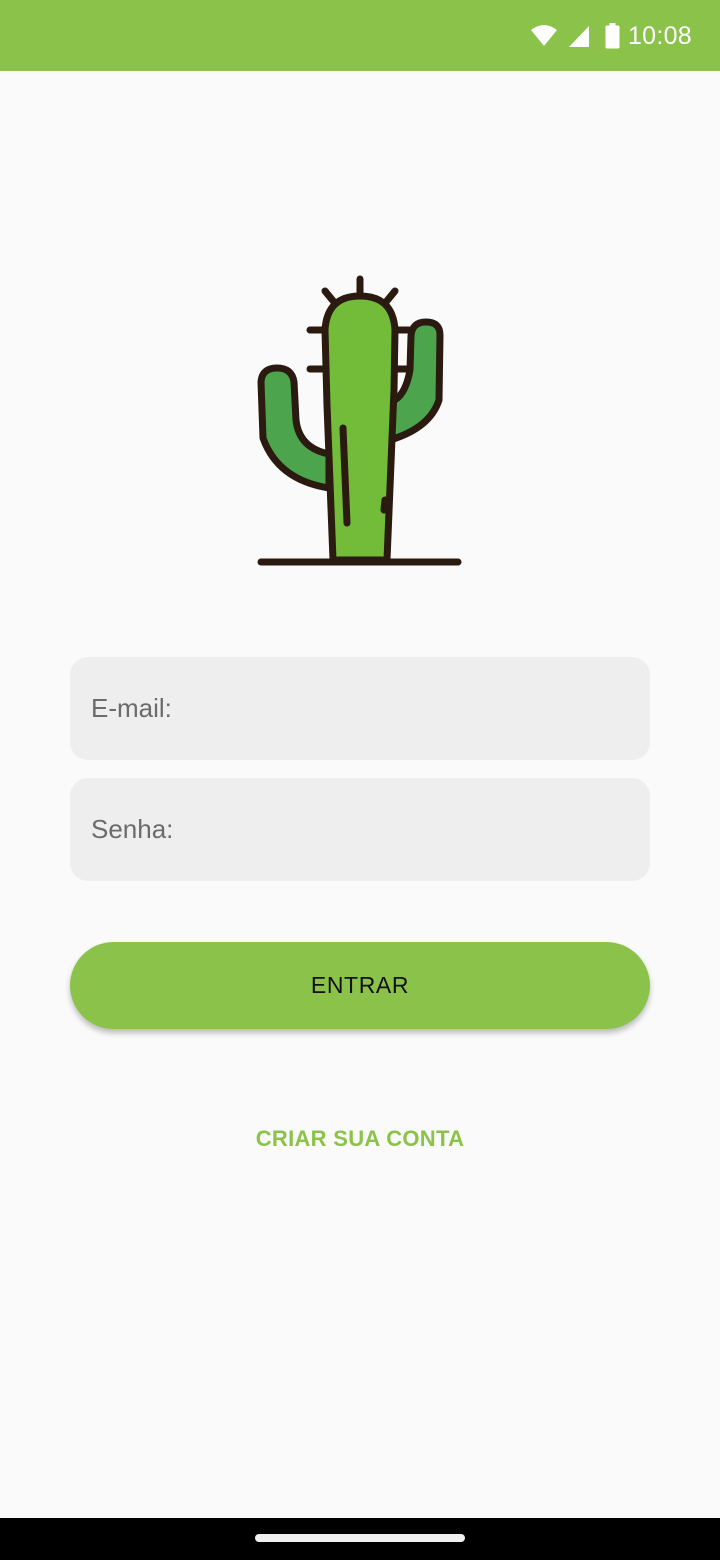 The height and width of the screenshot is (1560, 720). I want to click on home-gesture-handle, so click(360, 1538).